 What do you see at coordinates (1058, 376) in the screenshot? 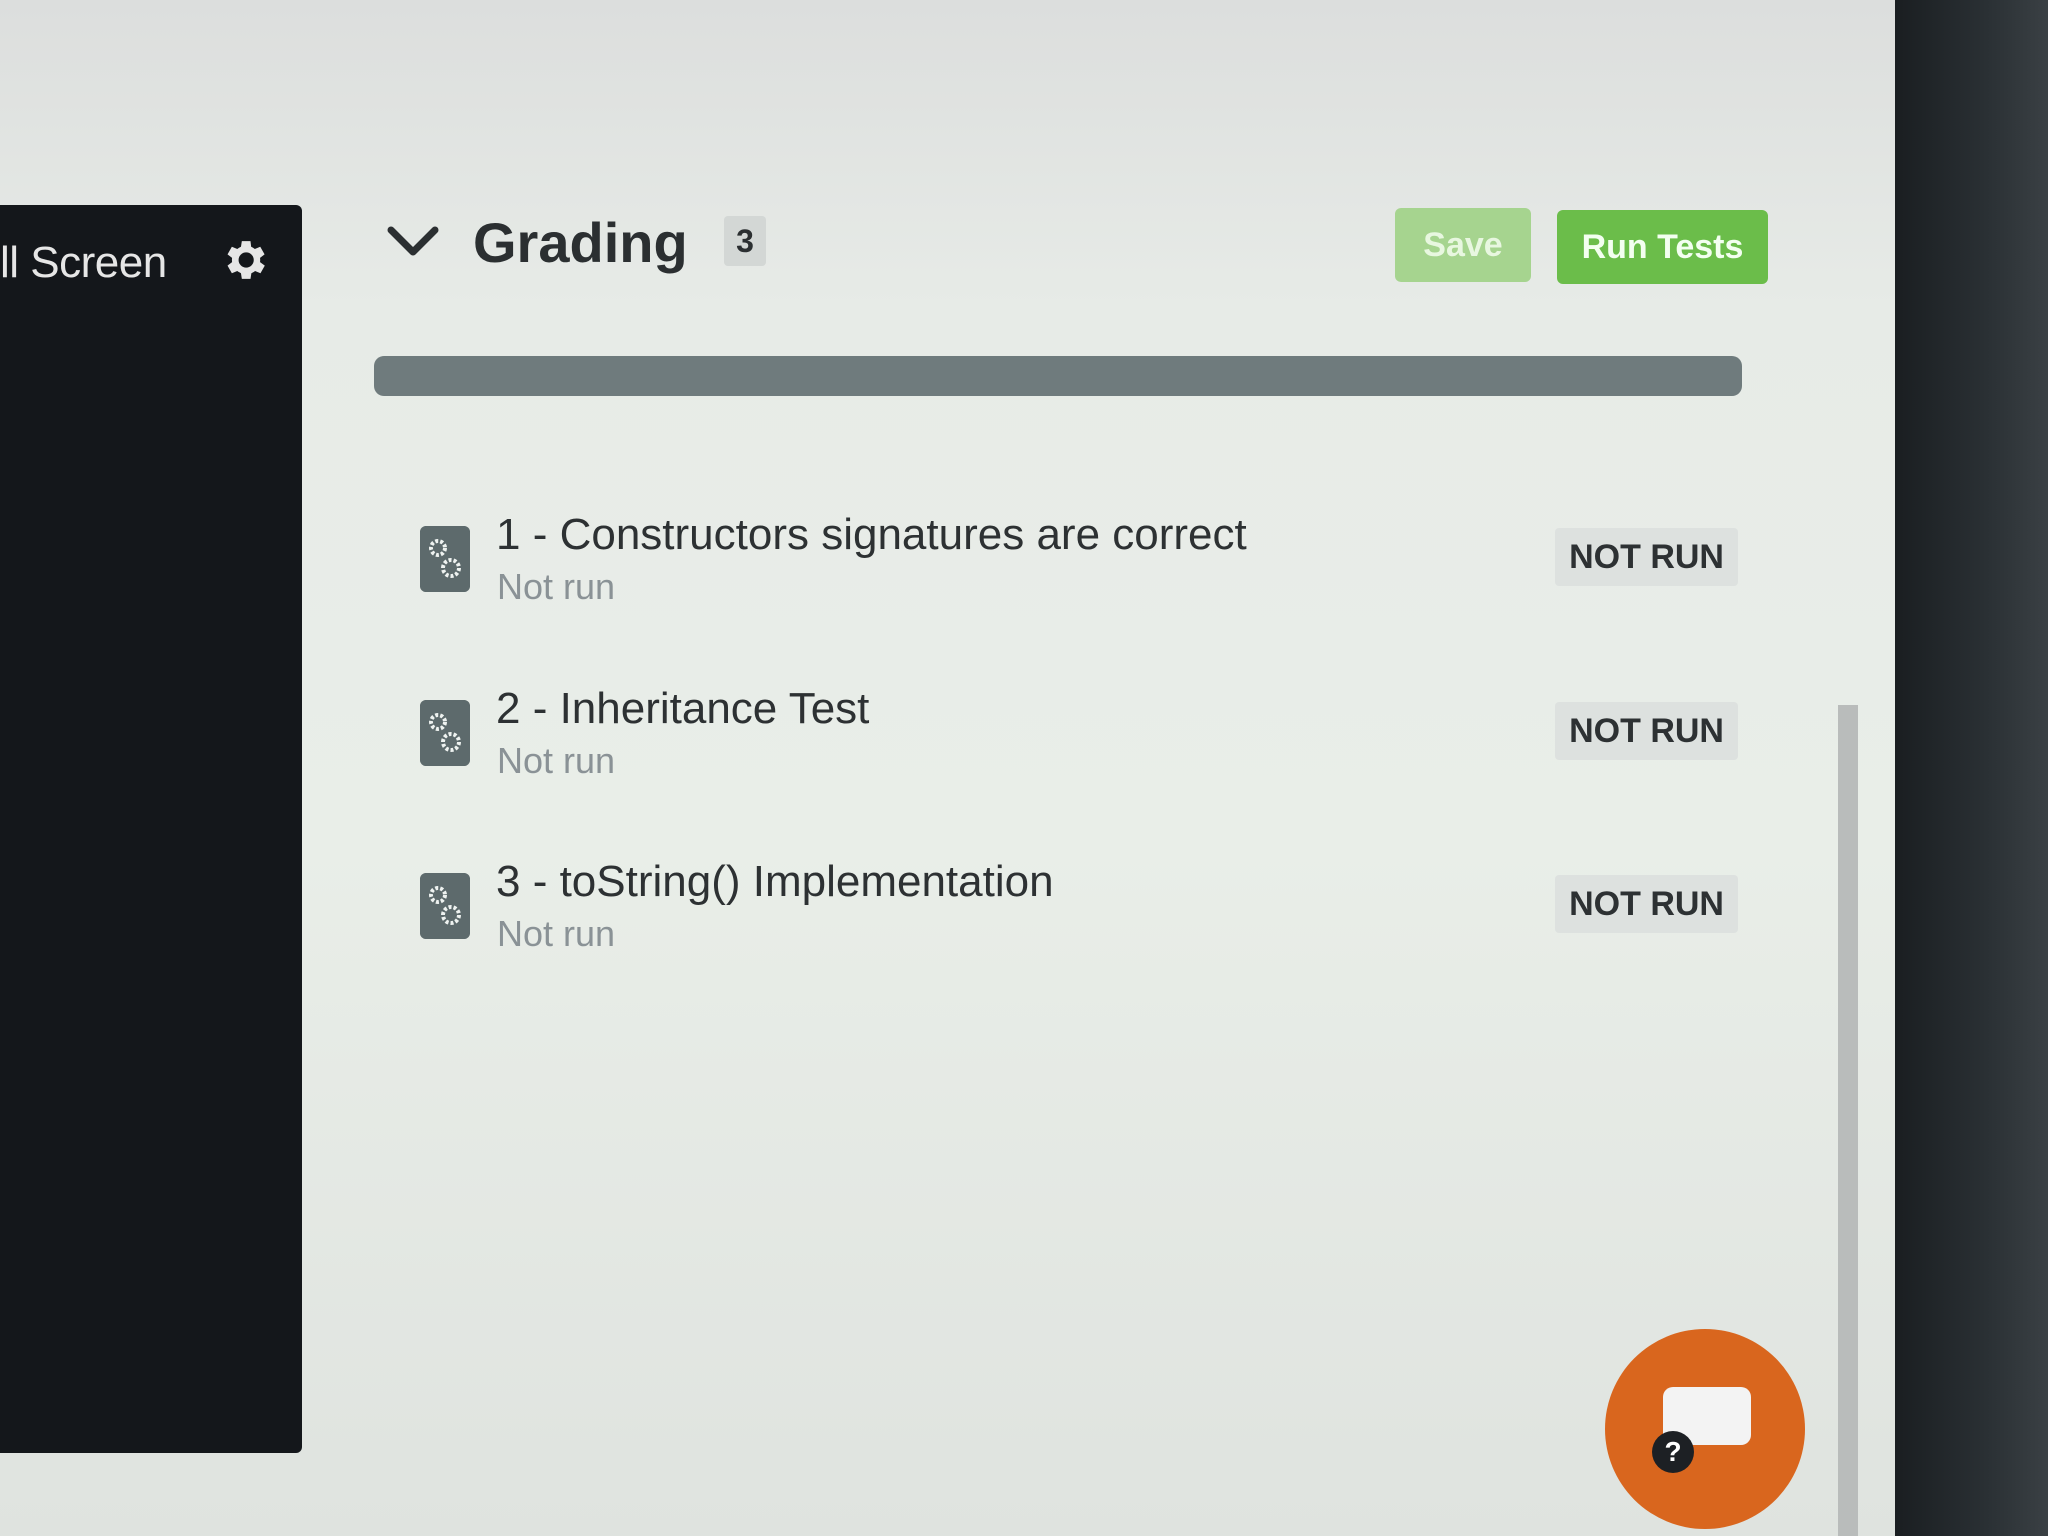
I see `grading-progress-bar` at bounding box center [1058, 376].